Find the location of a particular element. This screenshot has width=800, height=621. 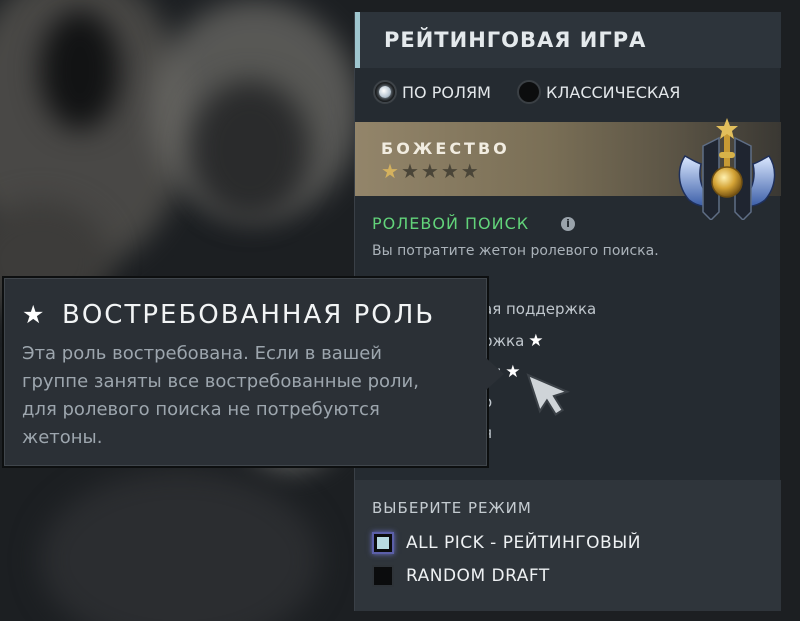

mode-label-by-roles: ПО РОЛЯМ is located at coordinates (446, 92).